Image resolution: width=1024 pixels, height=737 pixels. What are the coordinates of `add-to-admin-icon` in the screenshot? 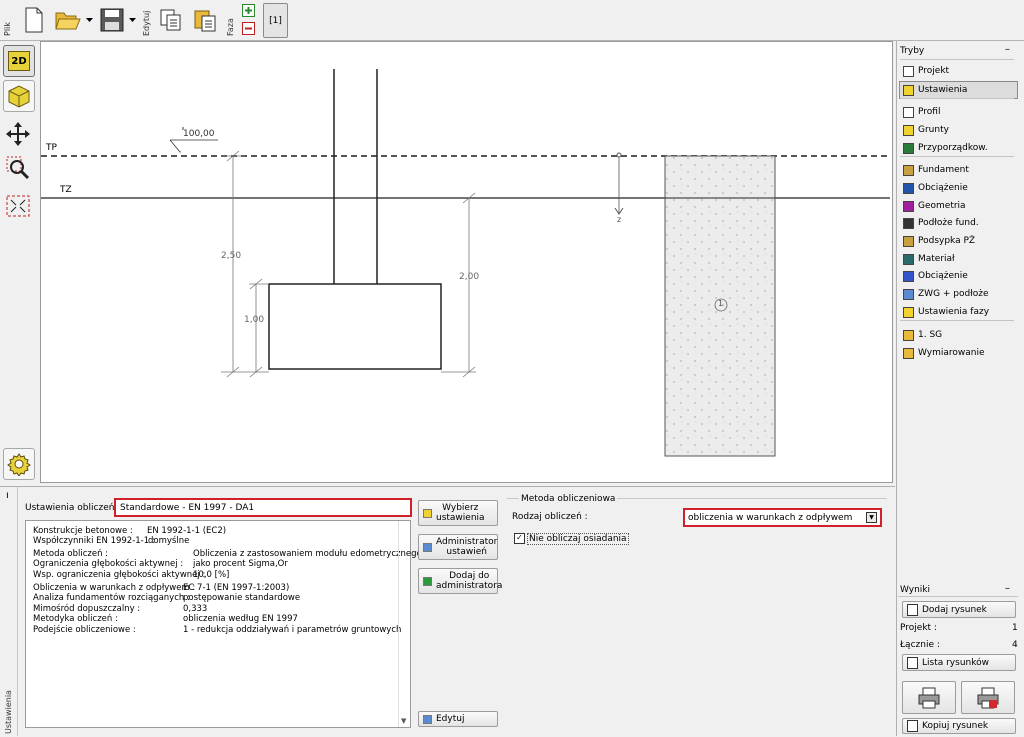 It's located at (427, 581).